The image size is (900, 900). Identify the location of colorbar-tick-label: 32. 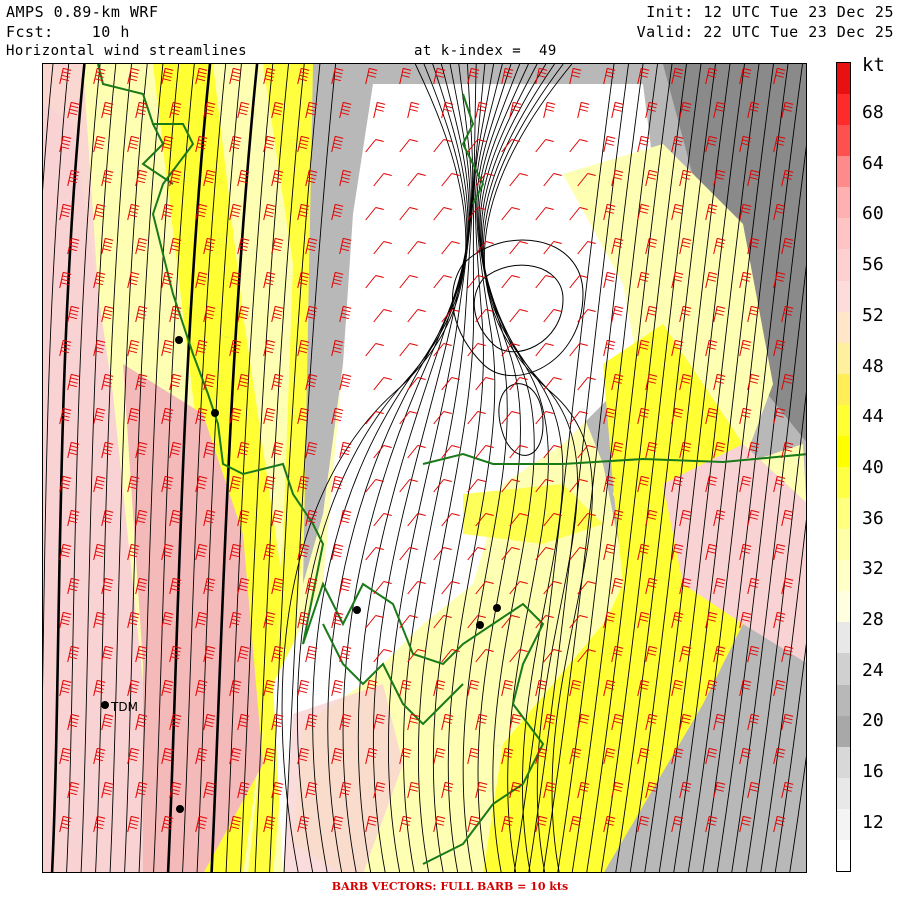
(873, 569).